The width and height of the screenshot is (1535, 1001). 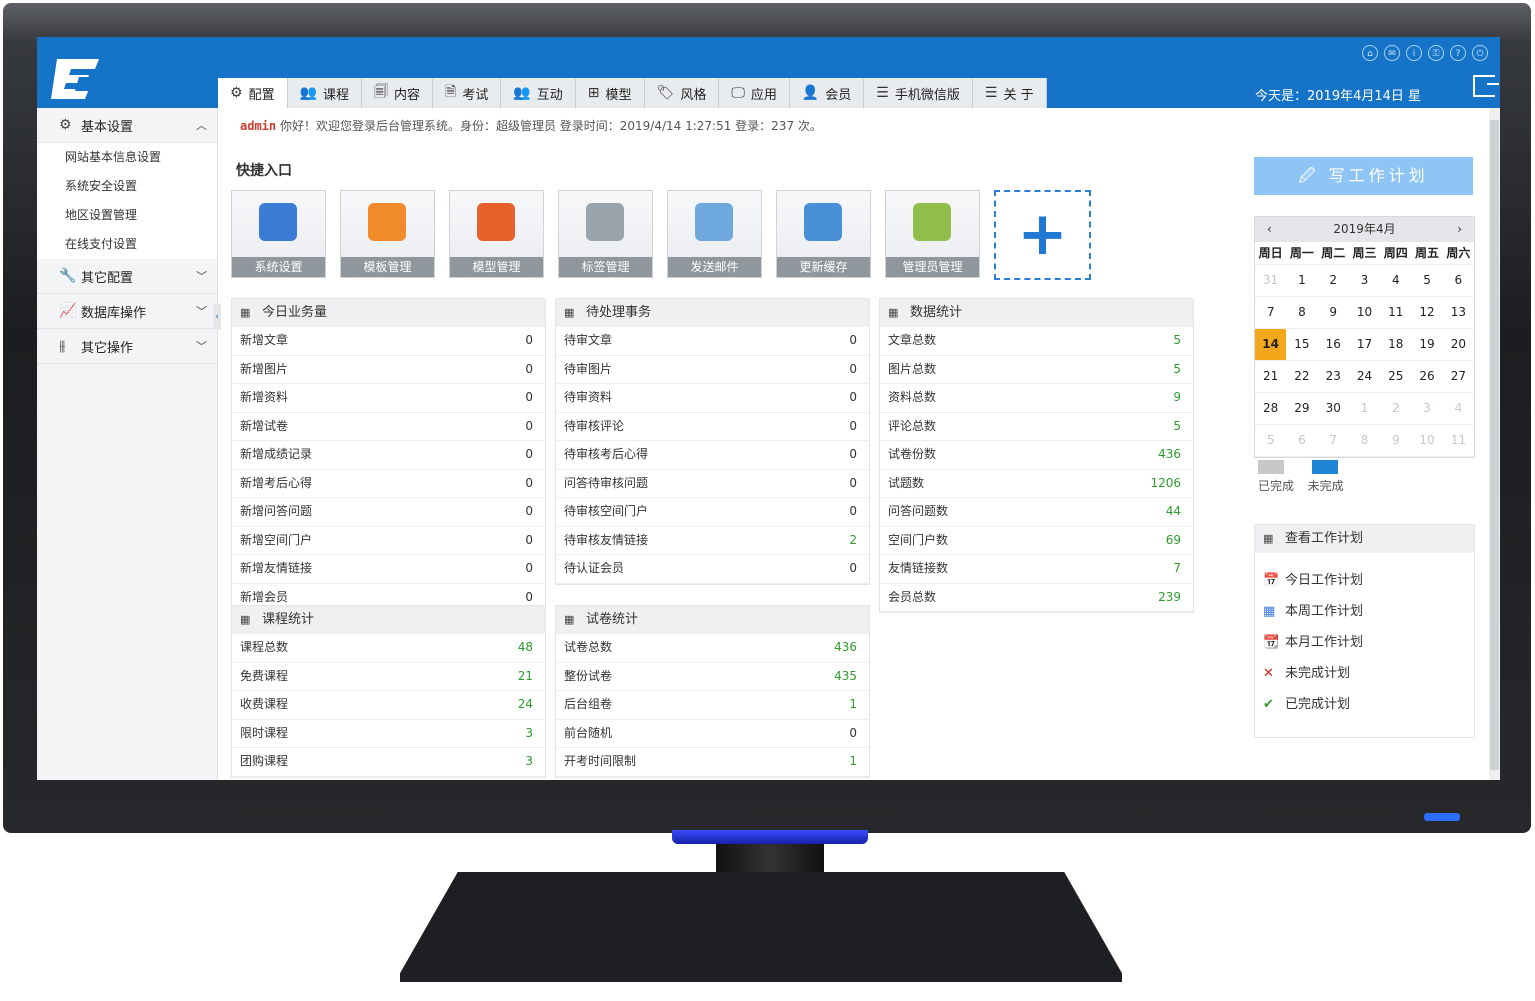 What do you see at coordinates (253, 93) in the screenshot?
I see `tab-0: ⚙ 配置` at bounding box center [253, 93].